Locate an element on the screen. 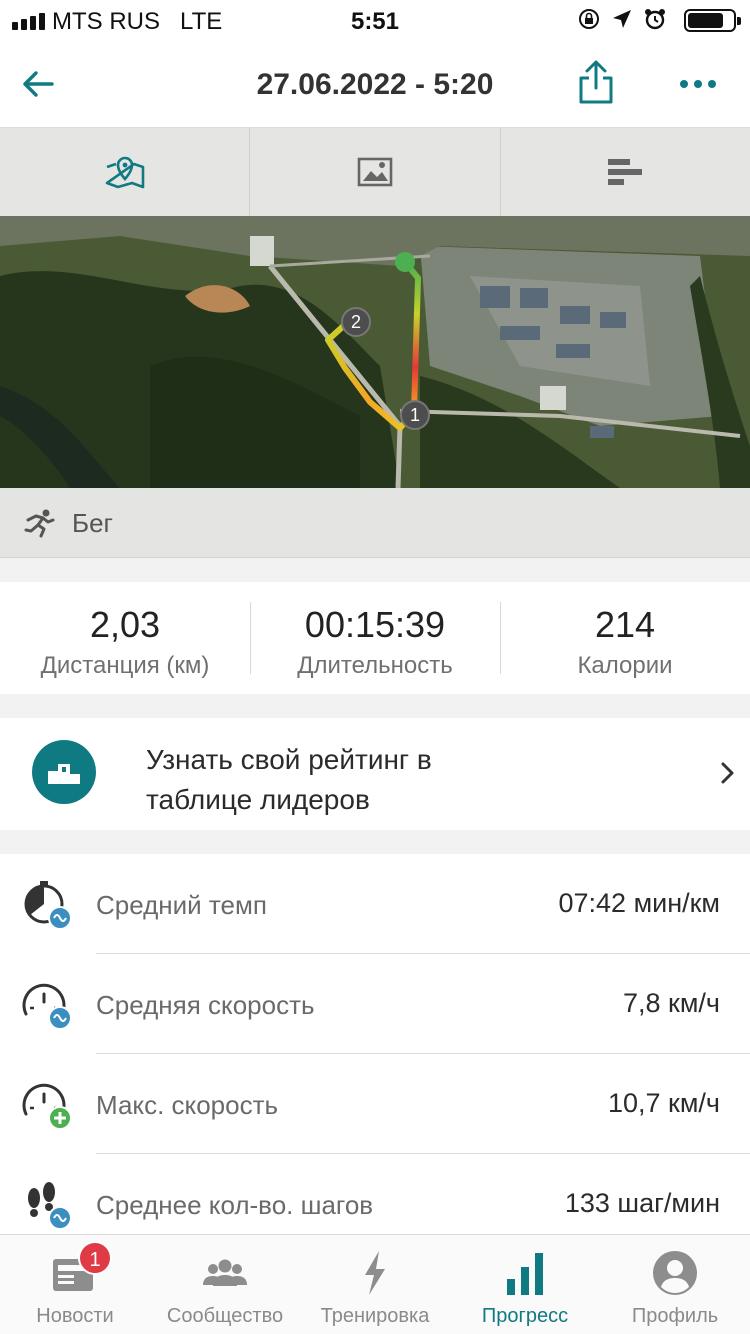 The width and height of the screenshot is (750, 1334). orientation-lock-icon is located at coordinates (589, 19).